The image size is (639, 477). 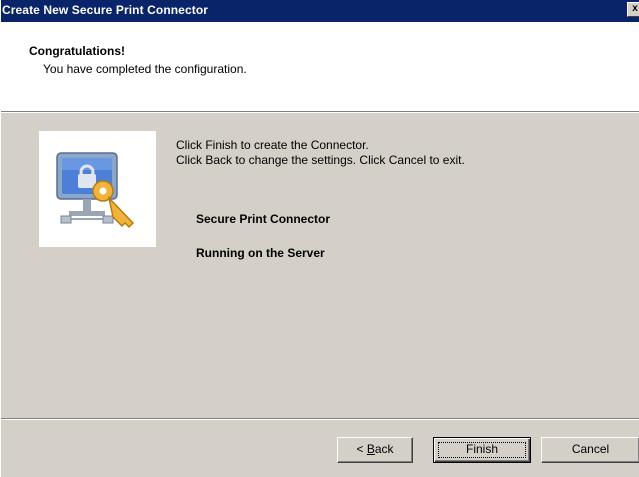 I want to click on close-icon: x, so click(x=635, y=8).